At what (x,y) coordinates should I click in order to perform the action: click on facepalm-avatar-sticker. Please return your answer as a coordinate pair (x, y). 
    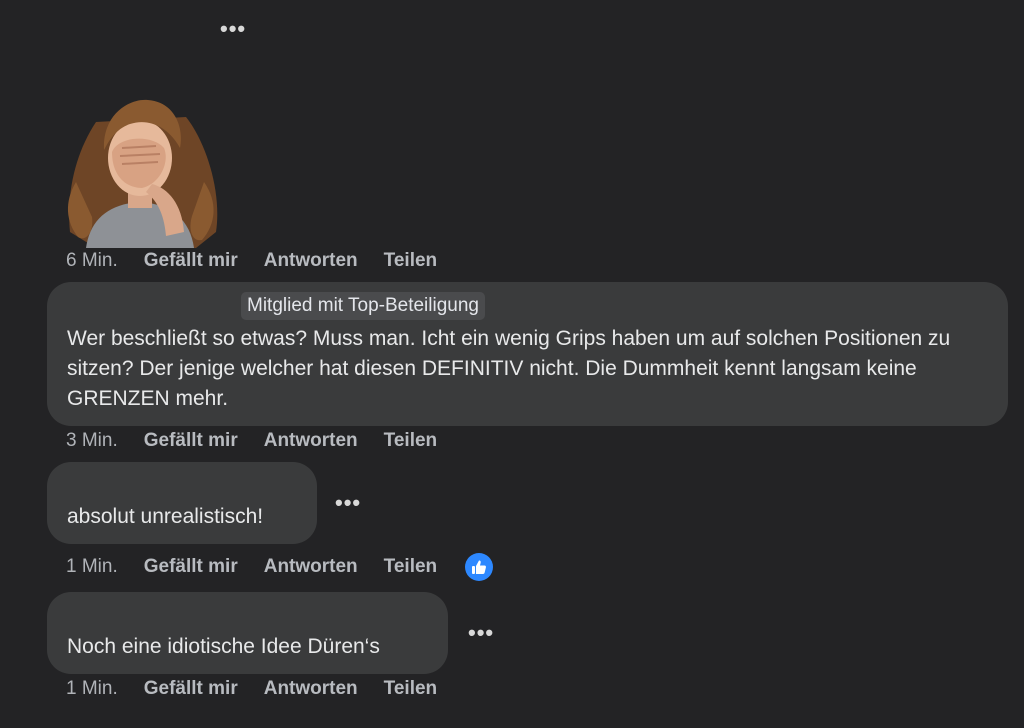
    Looking at the image, I should click on (140, 170).